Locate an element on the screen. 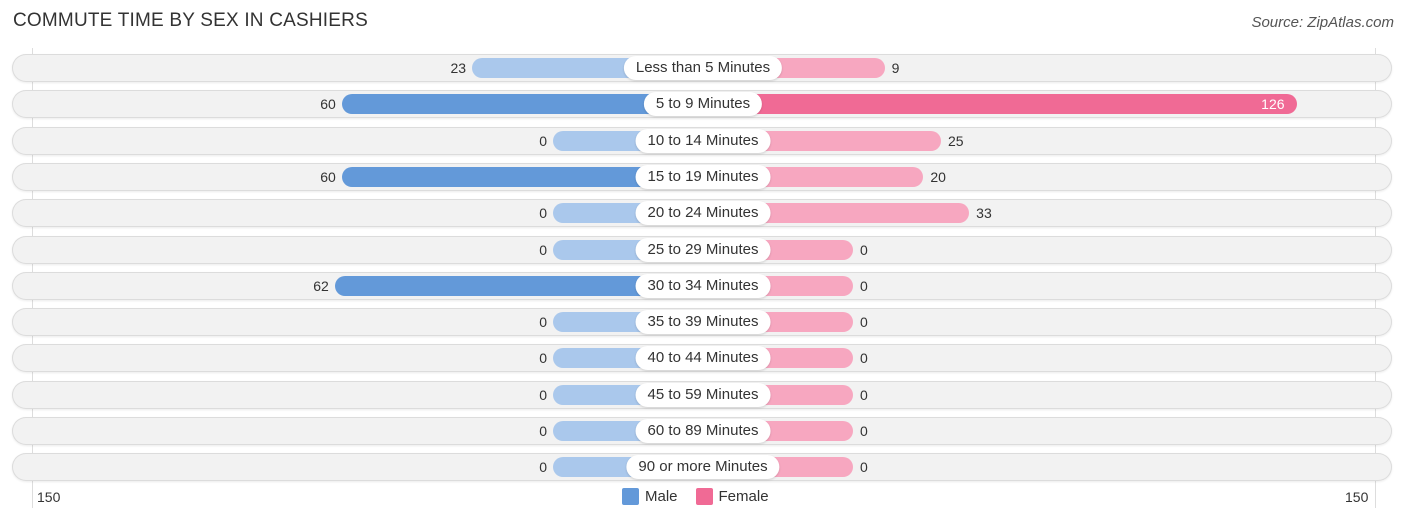  legend-label-female: Female is located at coordinates (743, 496).